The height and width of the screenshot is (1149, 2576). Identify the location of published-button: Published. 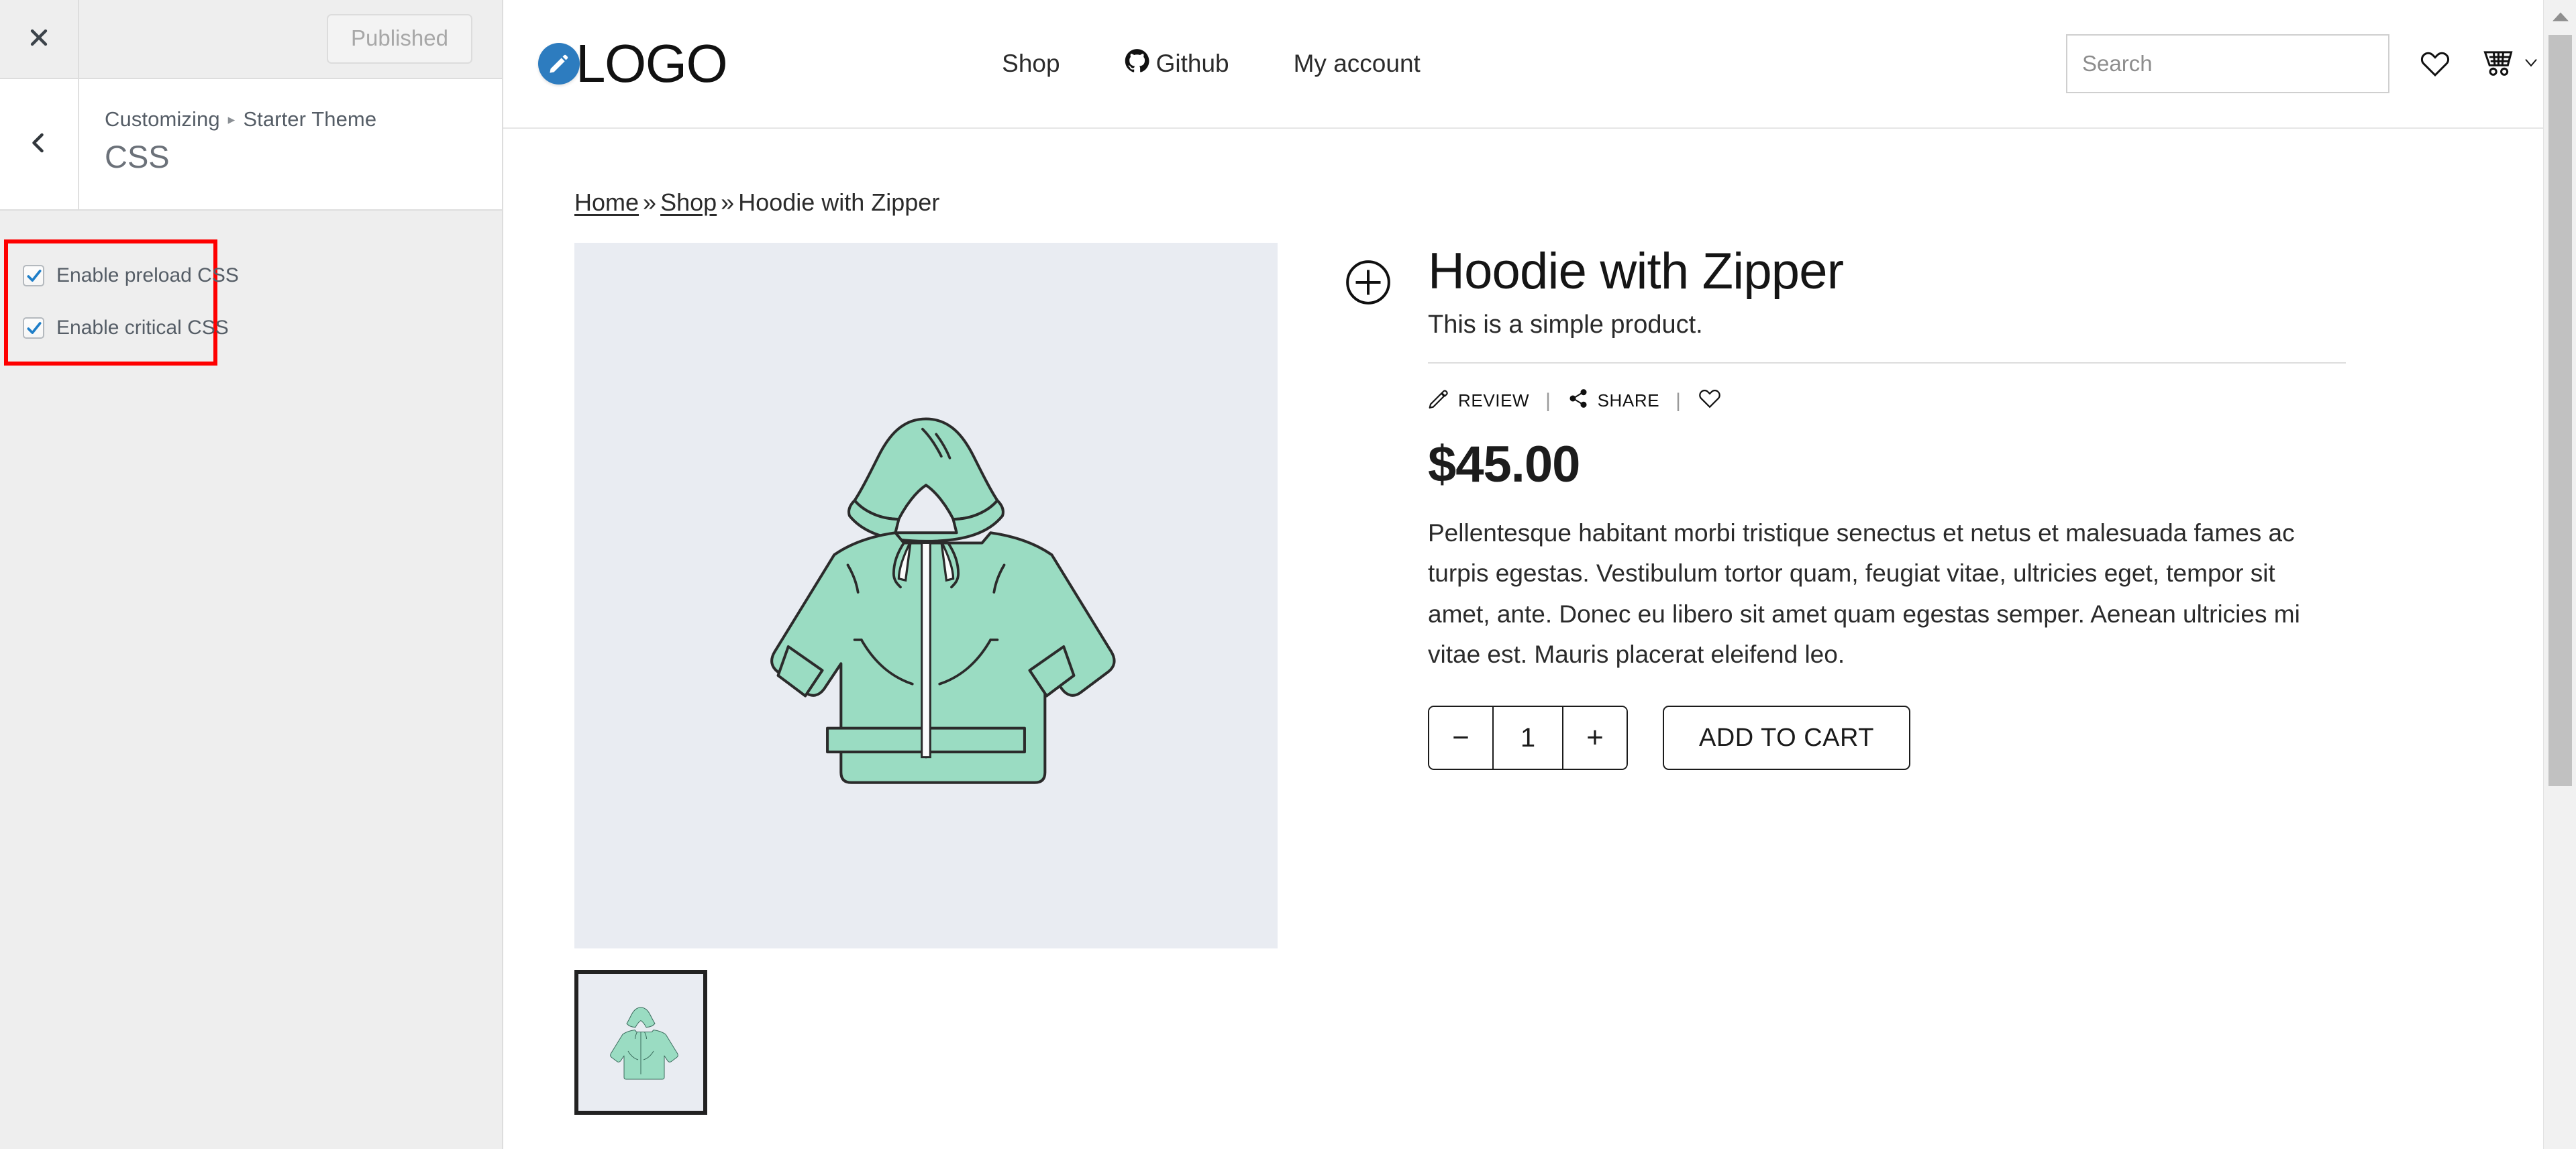
(399, 39).